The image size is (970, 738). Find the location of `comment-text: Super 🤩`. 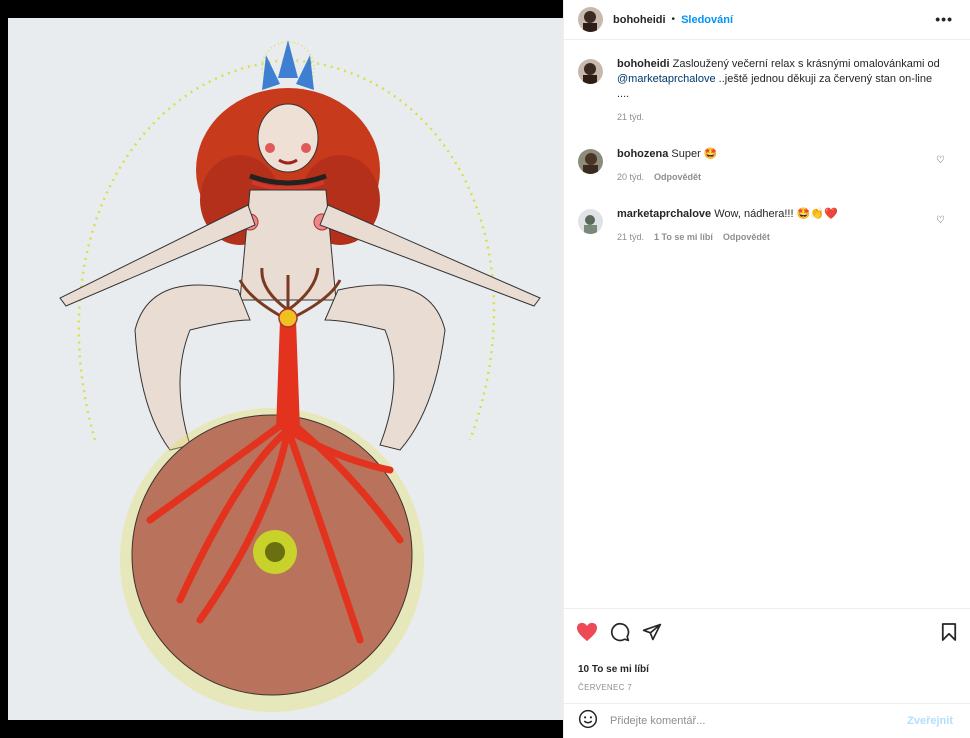

comment-text: Super 🤩 is located at coordinates (694, 154).